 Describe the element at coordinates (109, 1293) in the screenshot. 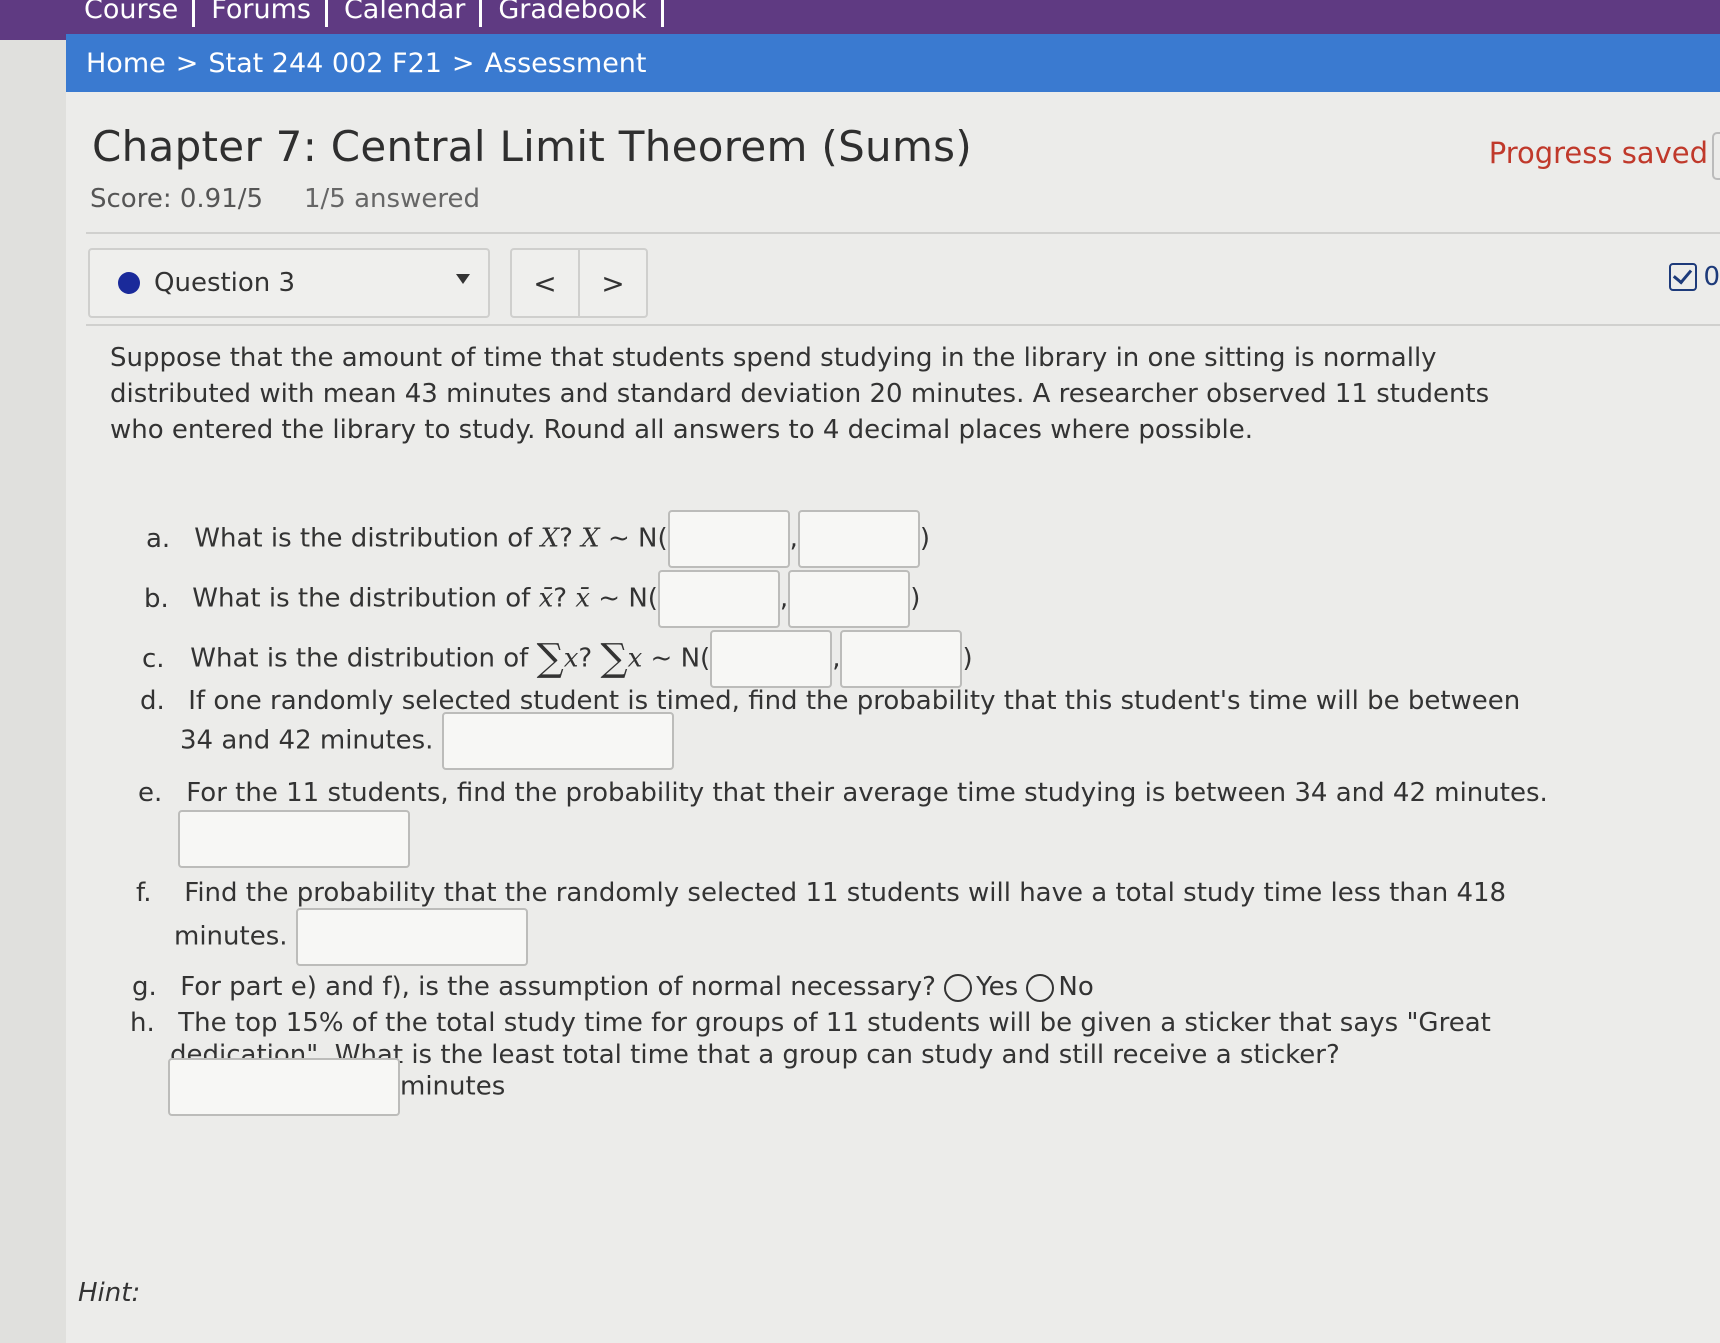

I see `hint-label: Hint:` at that location.